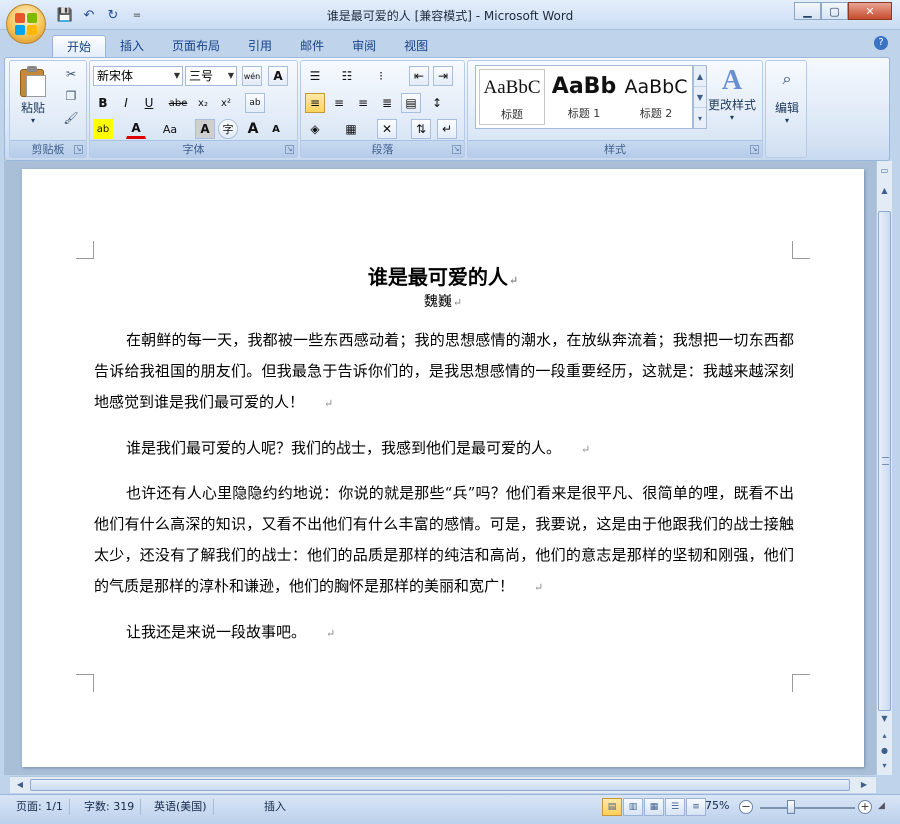 This screenshot has width=900, height=824. Describe the element at coordinates (382, 148) in the screenshot. I see `paragraph-group-label: 段落` at that location.